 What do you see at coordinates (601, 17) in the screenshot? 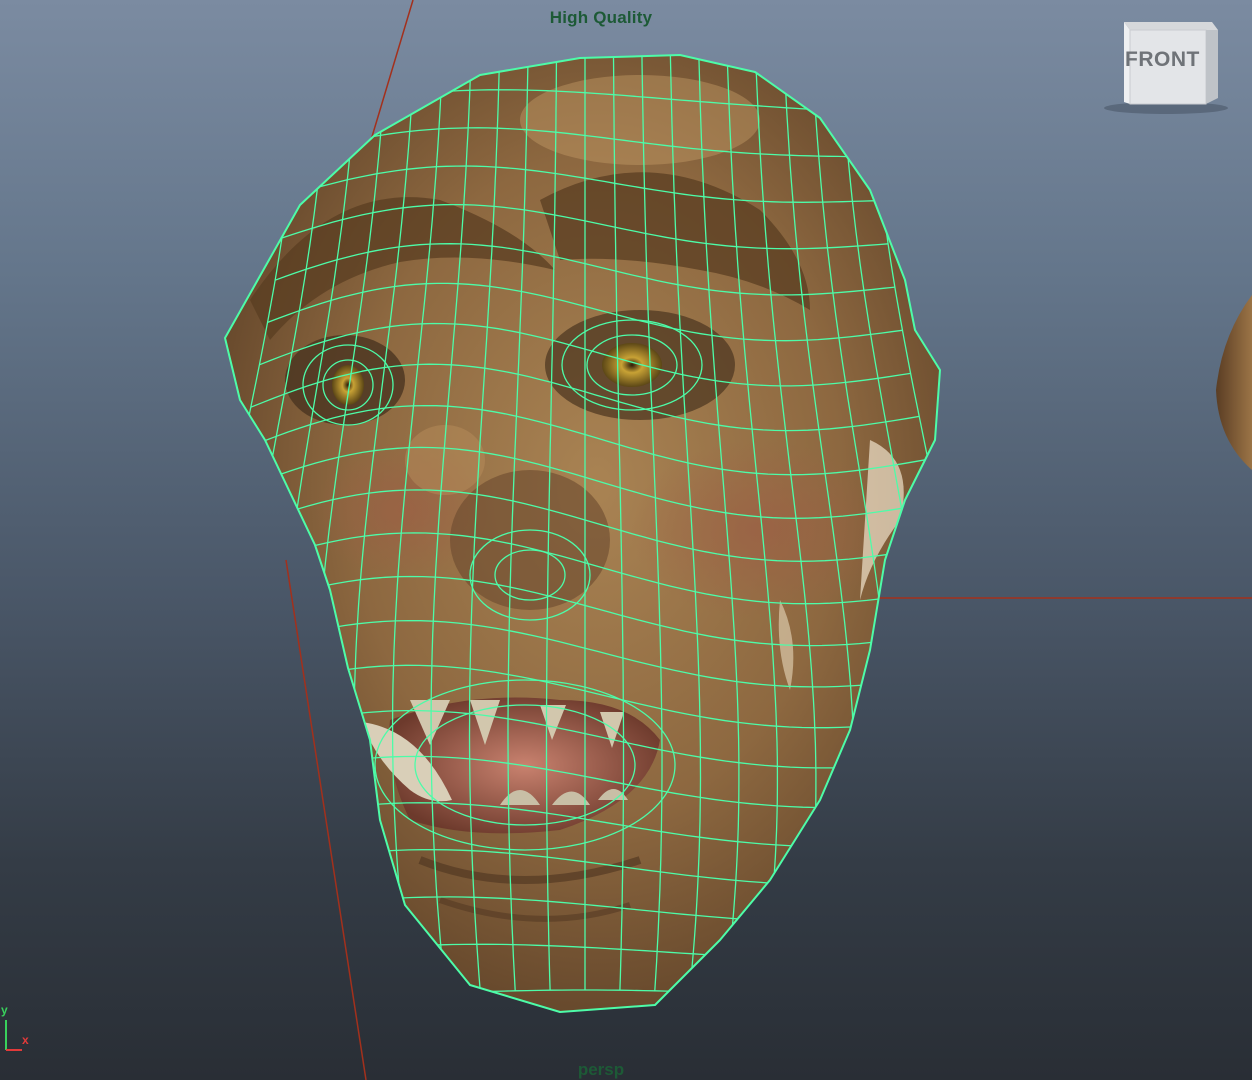
I see `viewport-quality-label: High Quality` at bounding box center [601, 17].